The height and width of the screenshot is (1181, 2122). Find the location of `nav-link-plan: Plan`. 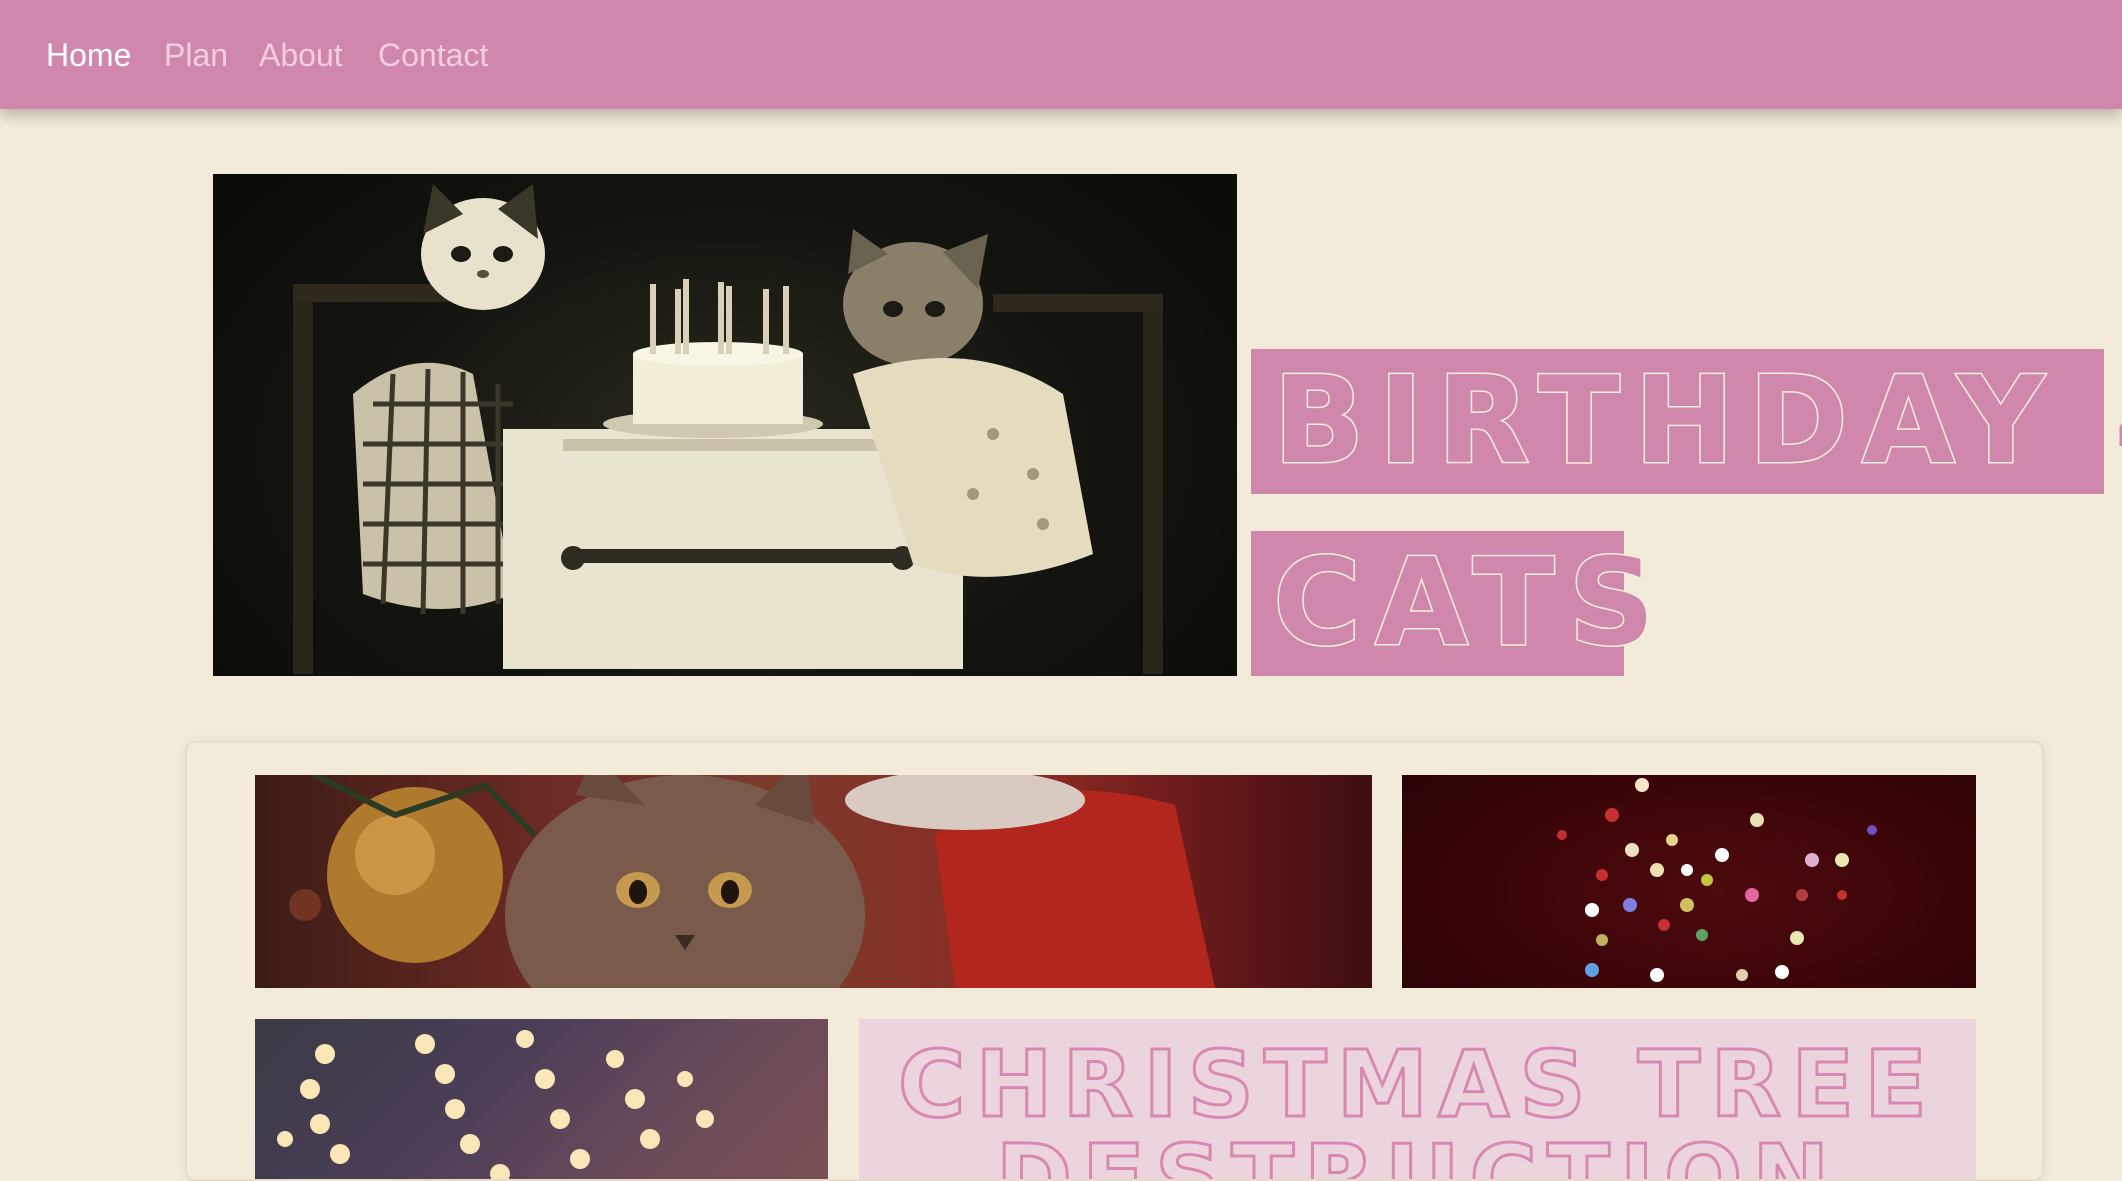

nav-link-plan: Plan is located at coordinates (196, 55).